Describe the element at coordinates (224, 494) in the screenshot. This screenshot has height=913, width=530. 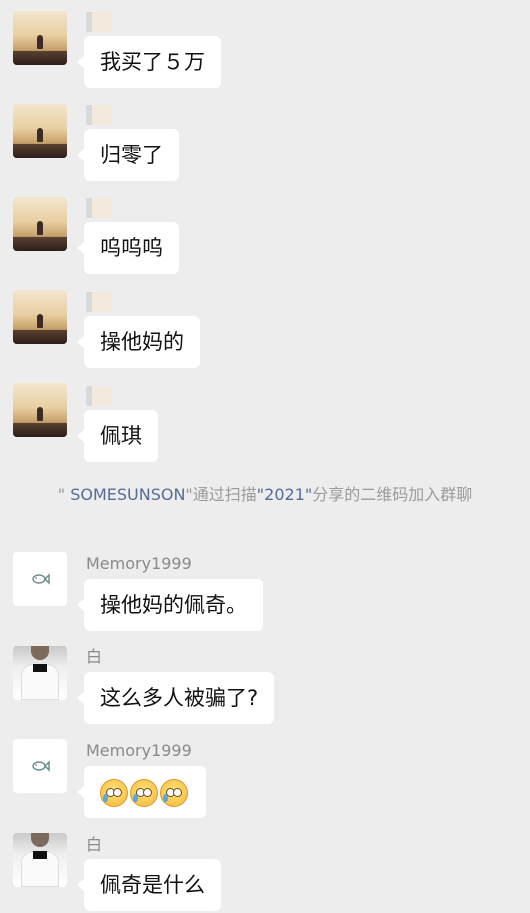
I see `notice-via: 通过扫描` at that location.